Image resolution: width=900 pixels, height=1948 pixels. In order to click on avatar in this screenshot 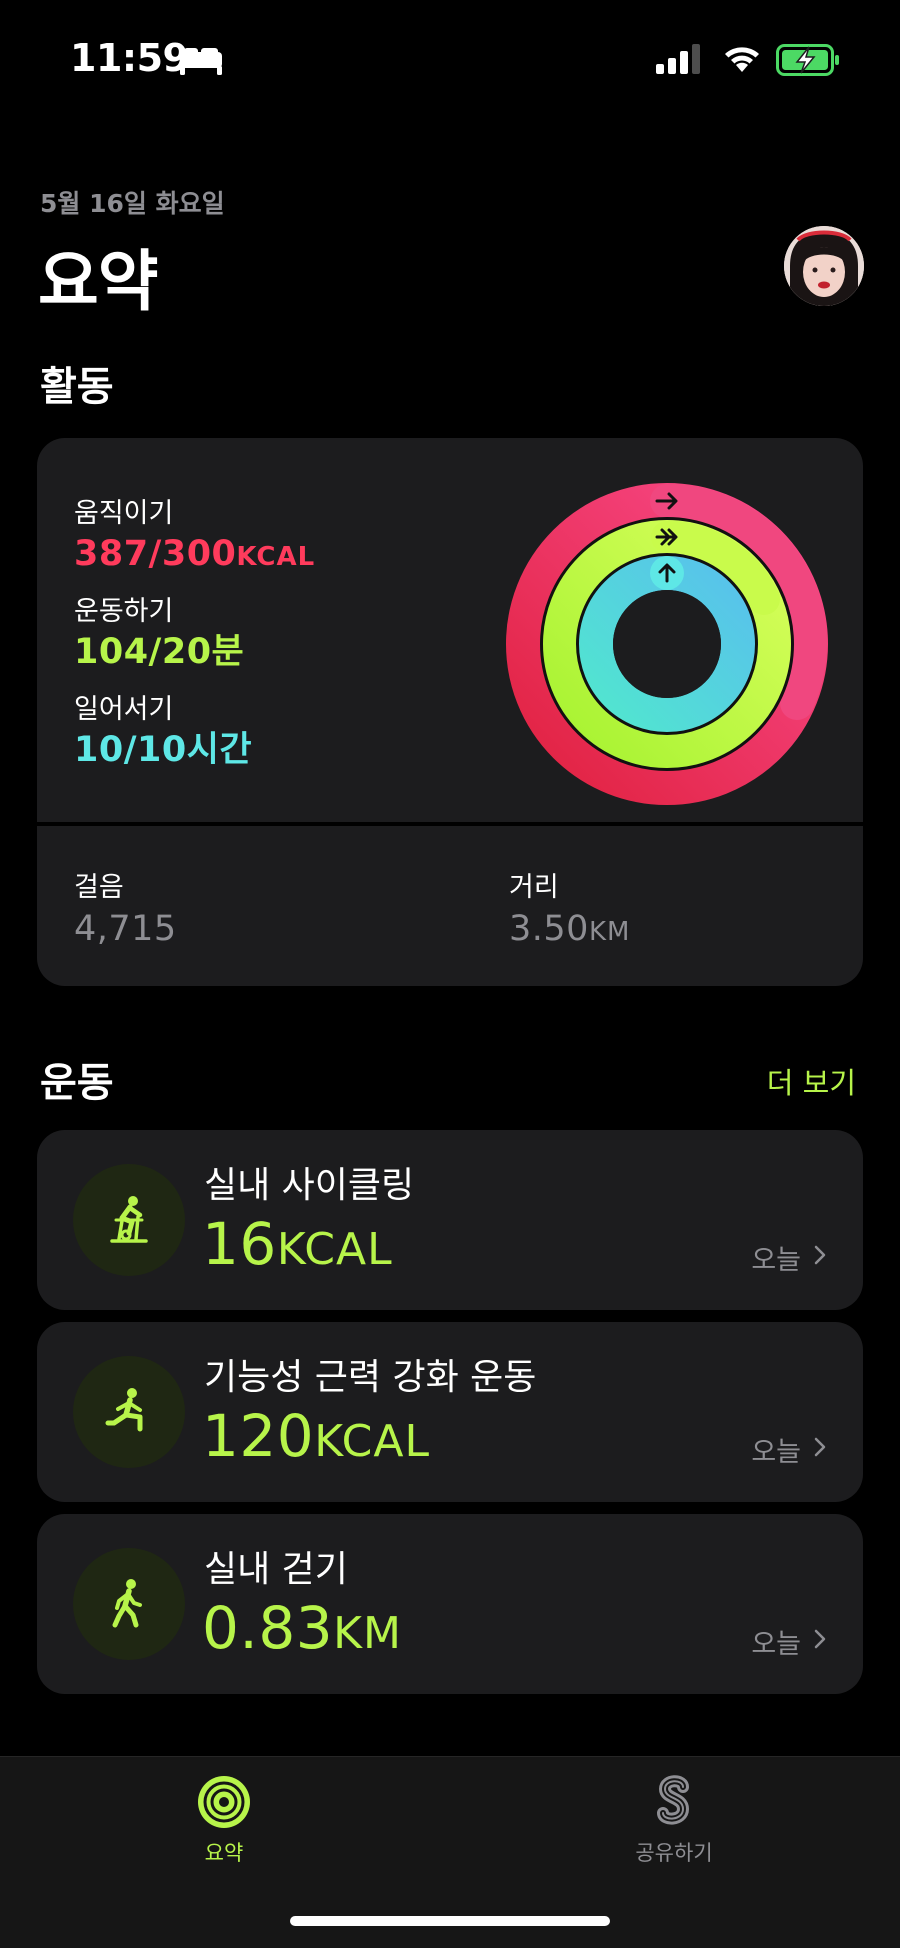, I will do `click(824, 266)`.